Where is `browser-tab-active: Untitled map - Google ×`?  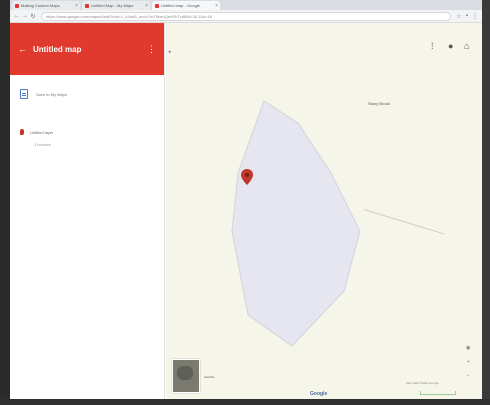 browser-tab-active: Untitled map - Google × is located at coordinates (186, 5).